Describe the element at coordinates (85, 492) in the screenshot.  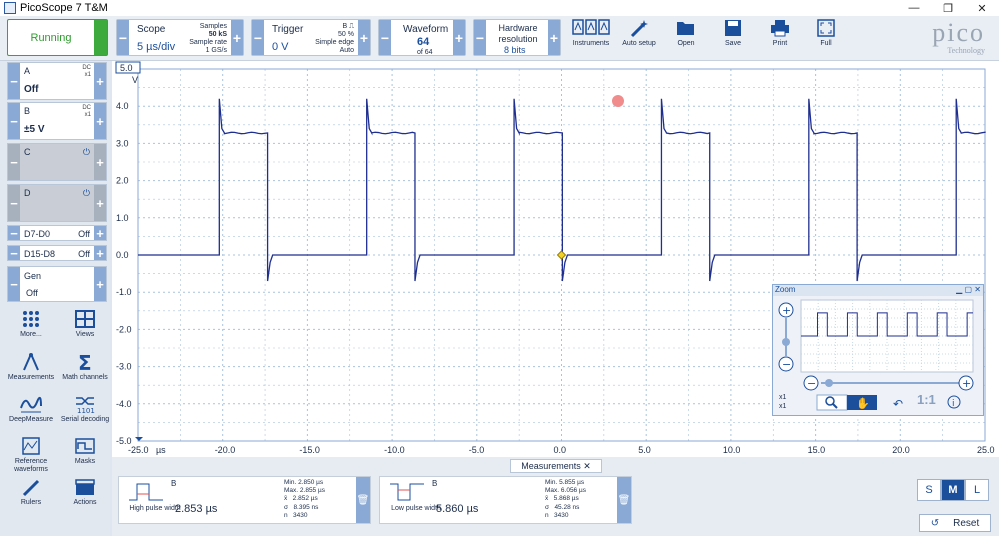
I see `actions-button: Actions` at that location.